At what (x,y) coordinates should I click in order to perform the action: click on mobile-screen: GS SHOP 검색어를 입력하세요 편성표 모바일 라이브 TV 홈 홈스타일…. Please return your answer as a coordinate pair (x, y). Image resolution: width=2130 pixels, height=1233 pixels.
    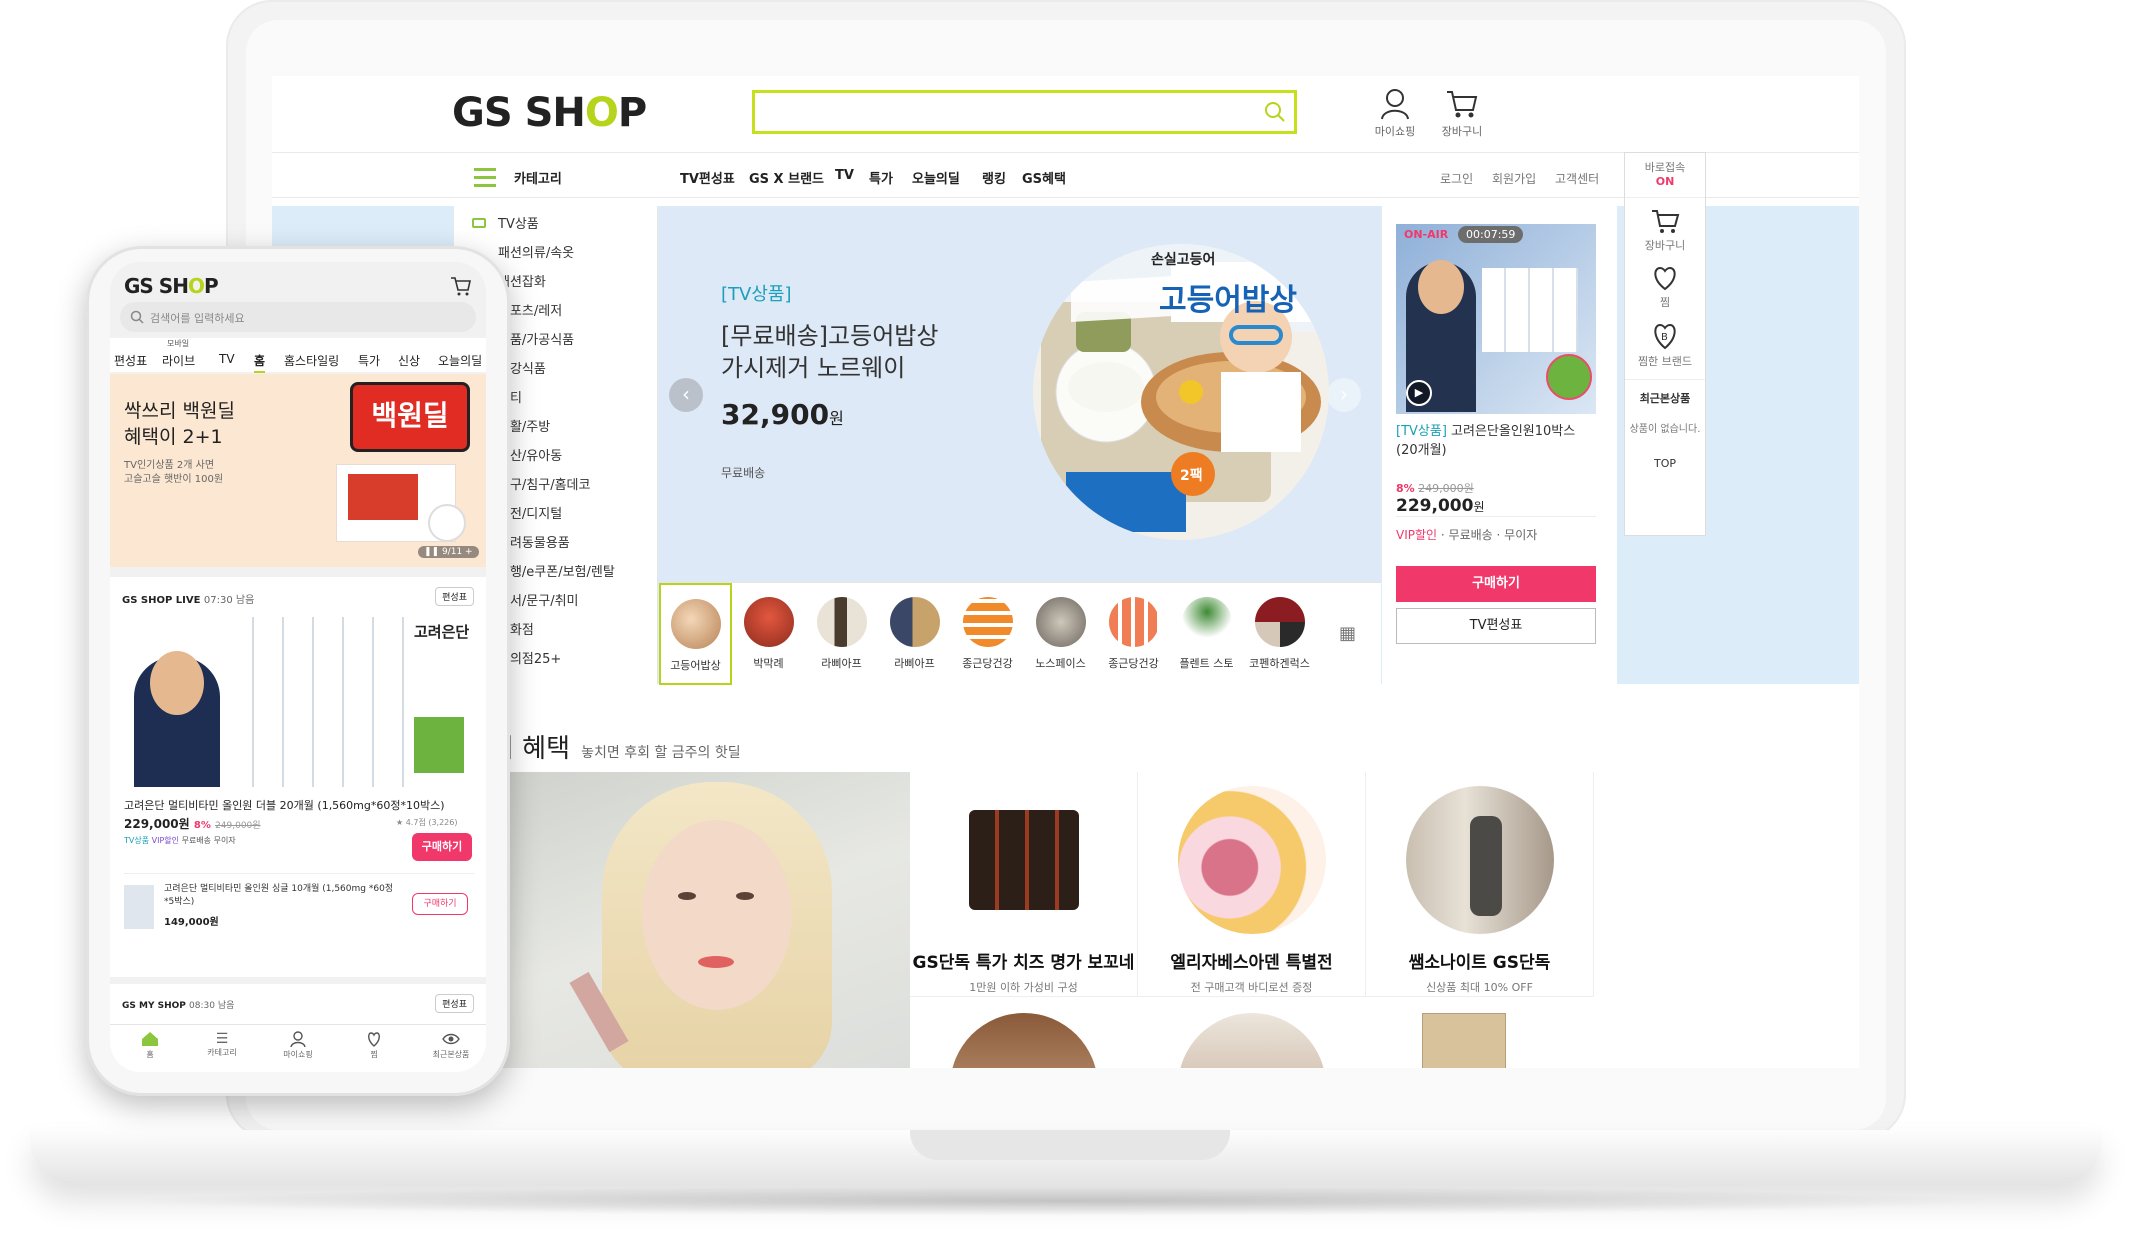
    Looking at the image, I should click on (298, 667).